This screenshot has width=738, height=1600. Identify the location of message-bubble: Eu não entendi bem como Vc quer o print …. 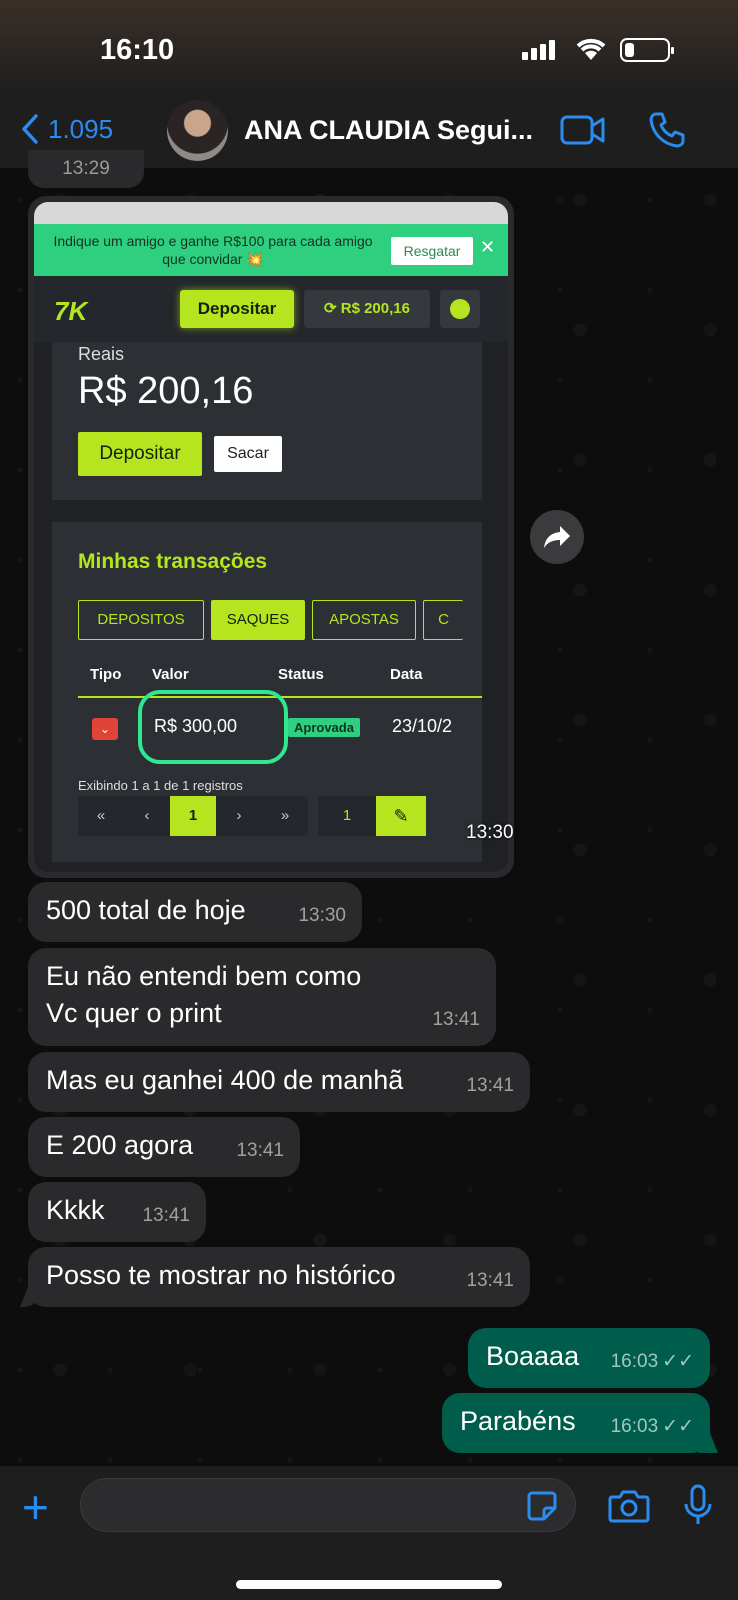
(262, 997).